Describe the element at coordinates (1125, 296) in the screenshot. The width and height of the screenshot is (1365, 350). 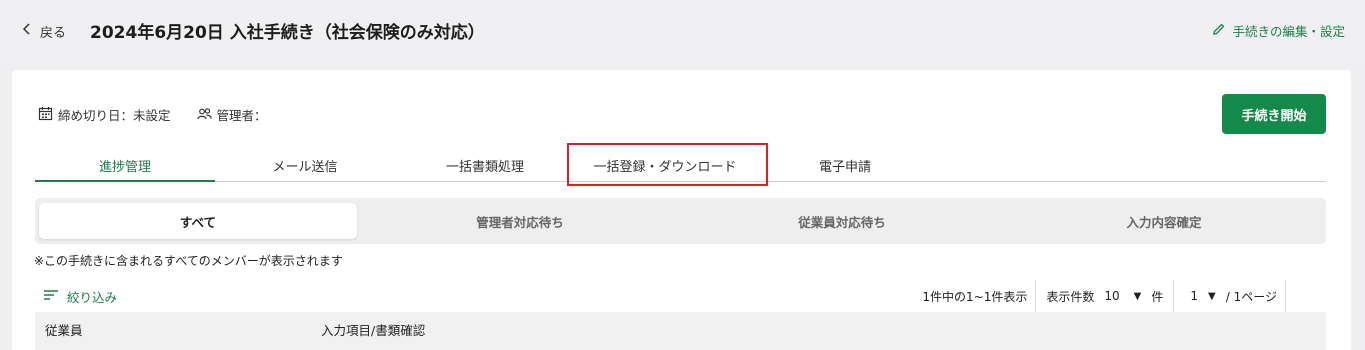
I see `per-page-select: 10 ▼` at that location.